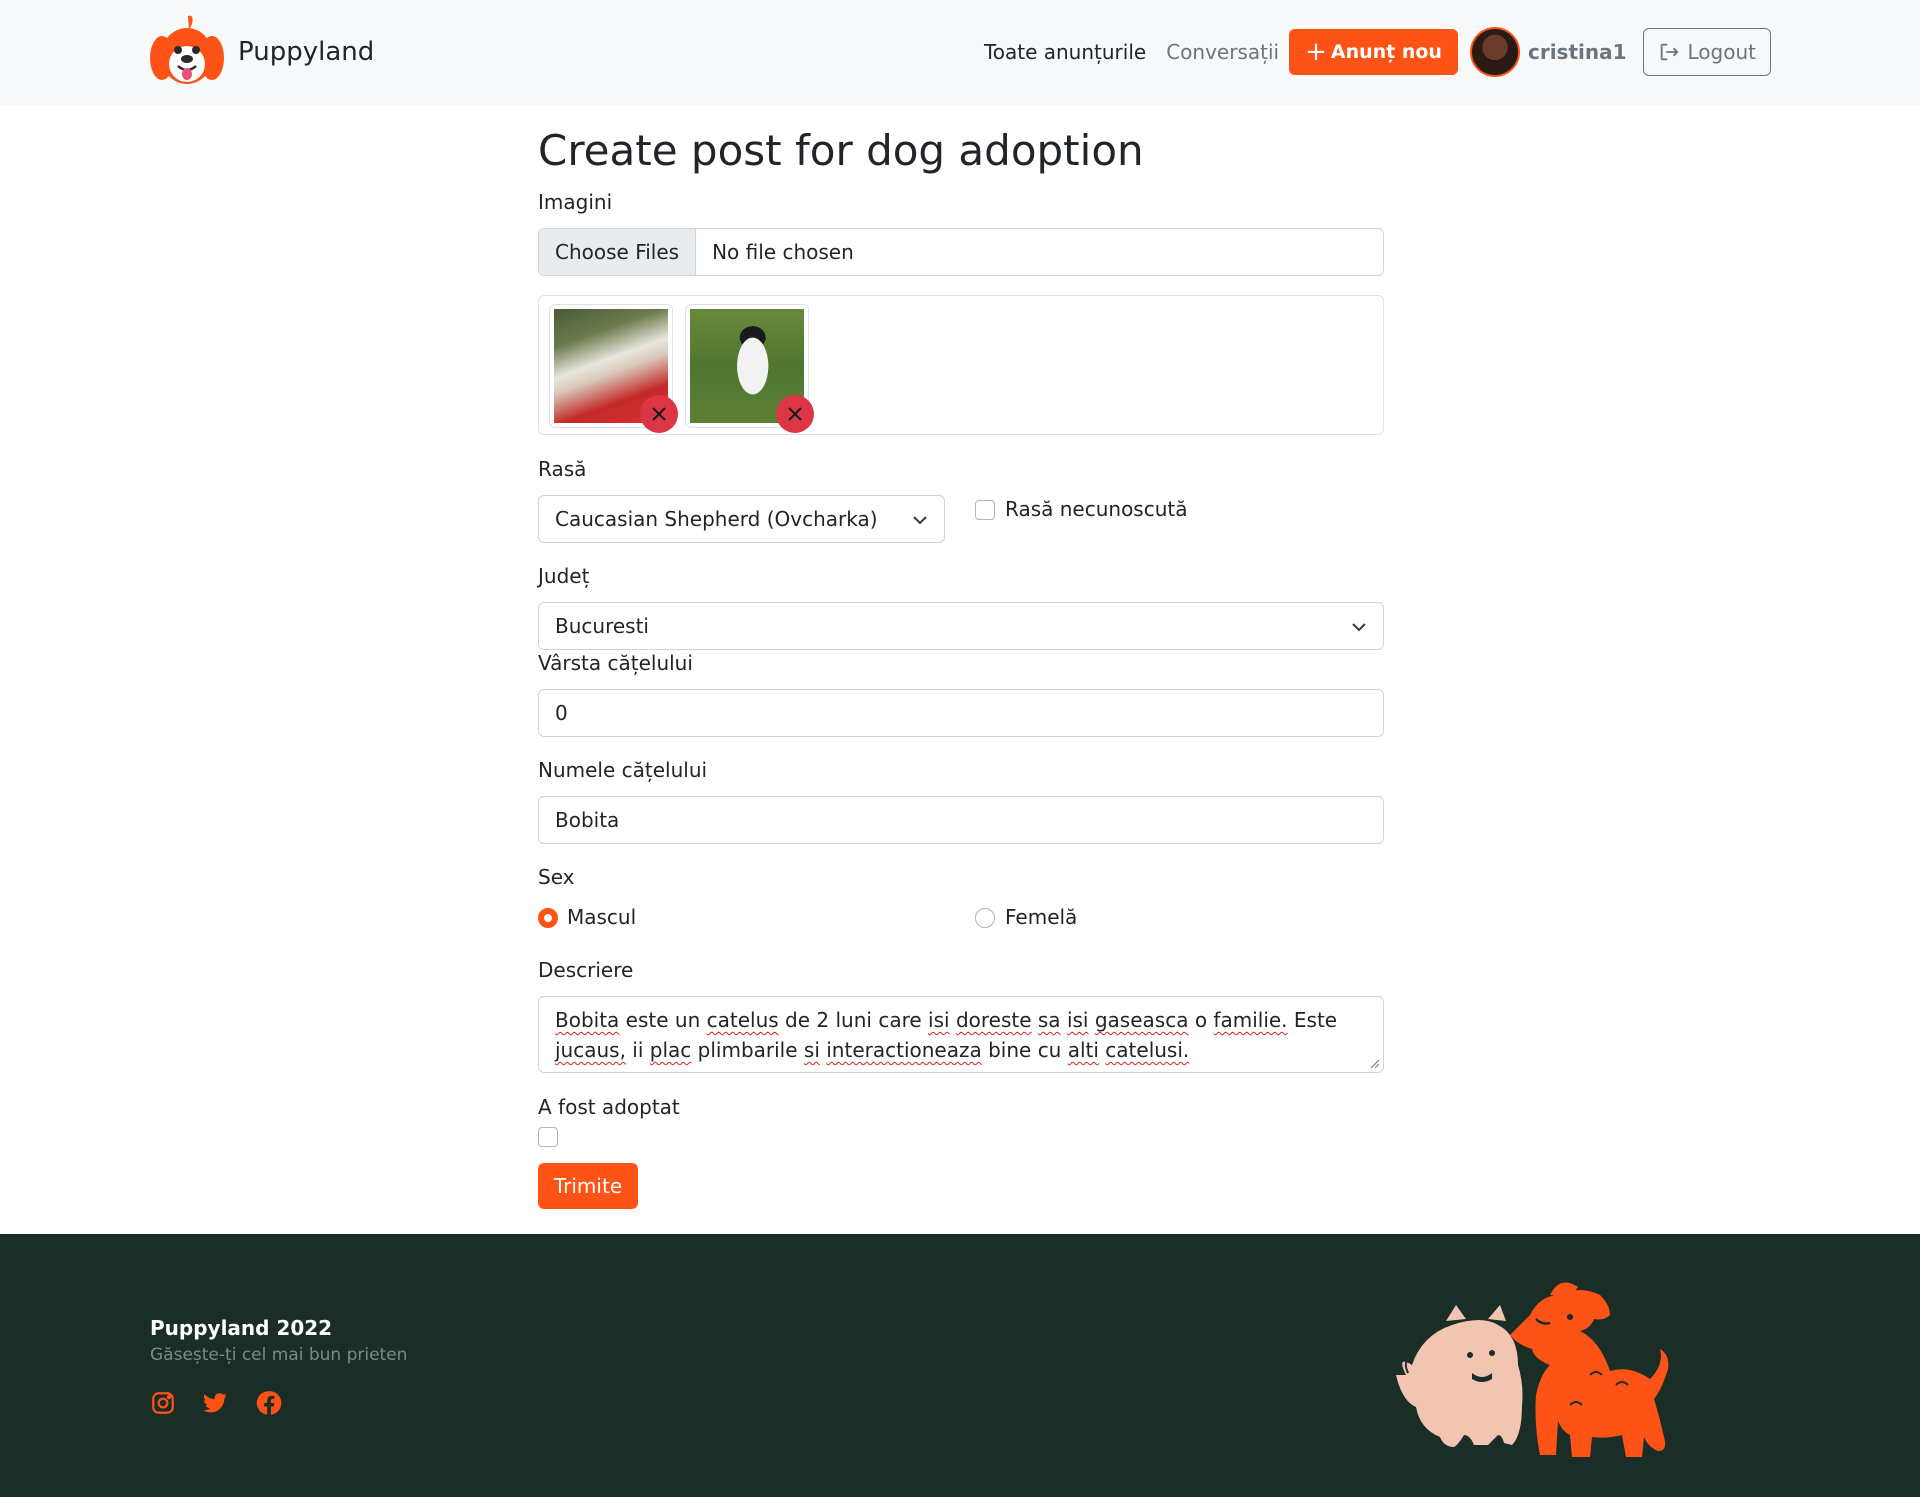 The height and width of the screenshot is (1497, 1920). Describe the element at coordinates (269, 1403) in the screenshot. I see `facebook-icon` at that location.